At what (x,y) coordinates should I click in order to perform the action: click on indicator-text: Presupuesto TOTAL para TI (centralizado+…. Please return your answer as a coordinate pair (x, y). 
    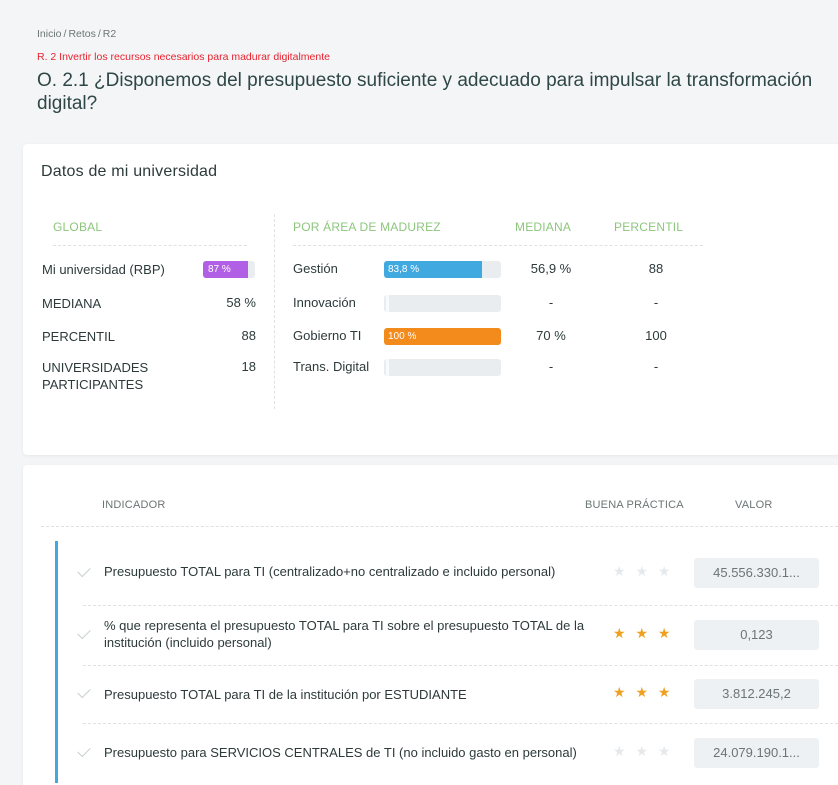
    Looking at the image, I should click on (330, 571).